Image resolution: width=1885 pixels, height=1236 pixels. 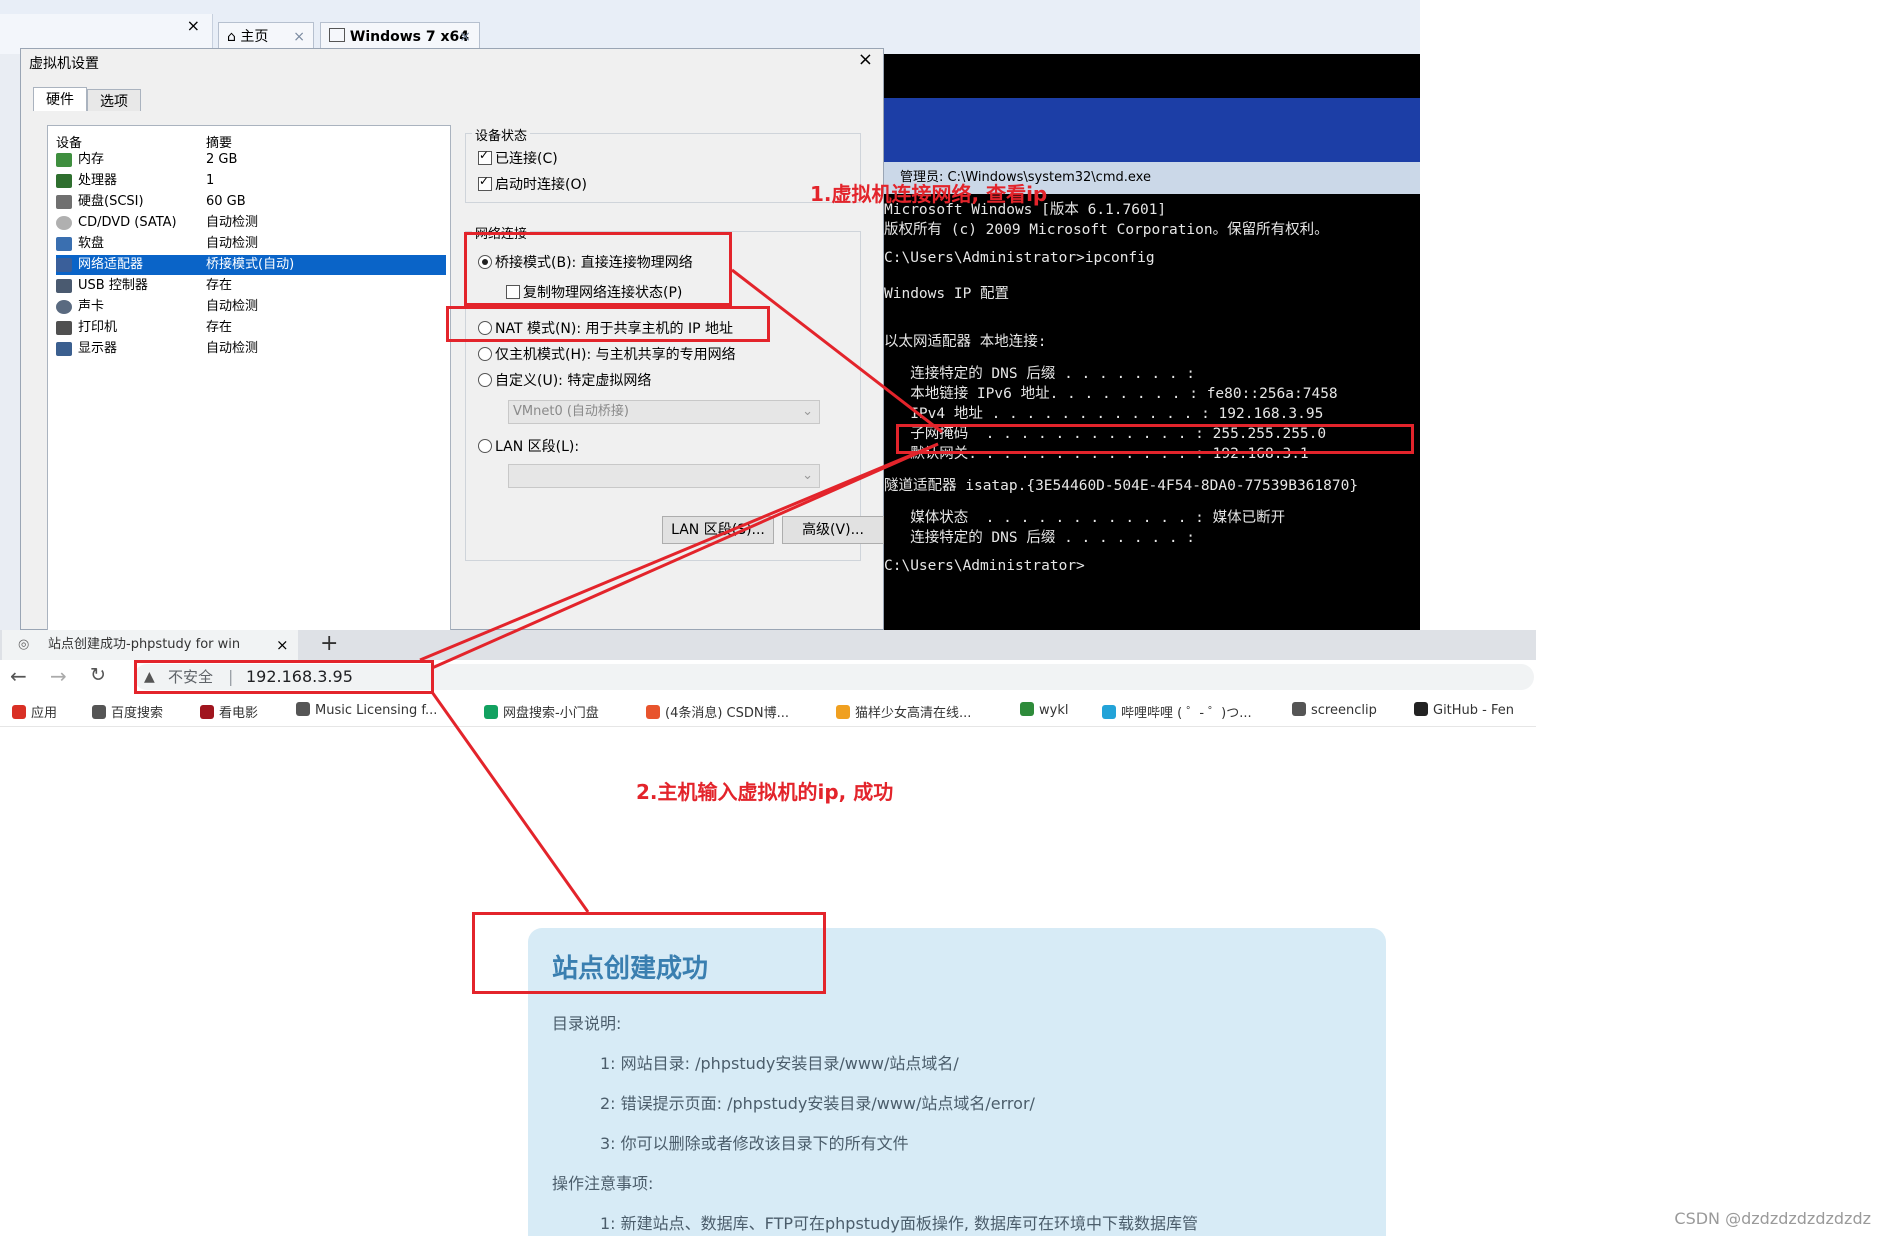 What do you see at coordinates (598, 269) in the screenshot?
I see `annotation-box-bridged` at bounding box center [598, 269].